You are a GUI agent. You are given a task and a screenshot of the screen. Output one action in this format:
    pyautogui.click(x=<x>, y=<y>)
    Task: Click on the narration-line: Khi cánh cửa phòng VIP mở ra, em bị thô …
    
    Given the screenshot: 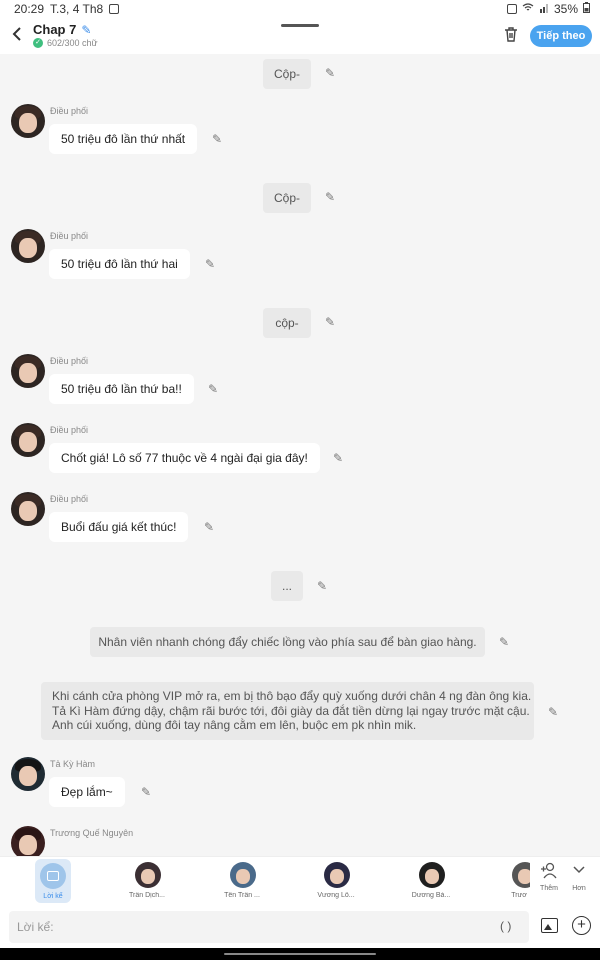 What is the action you would take?
    pyautogui.click(x=292, y=696)
    